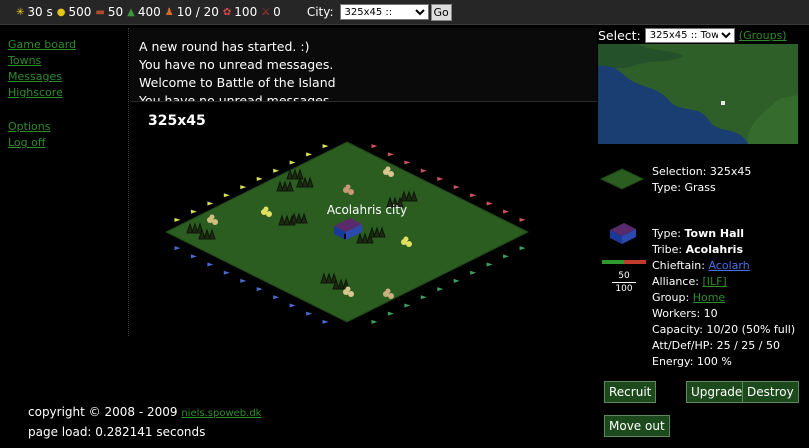  I want to click on hp-bar-fill, so click(613, 262).